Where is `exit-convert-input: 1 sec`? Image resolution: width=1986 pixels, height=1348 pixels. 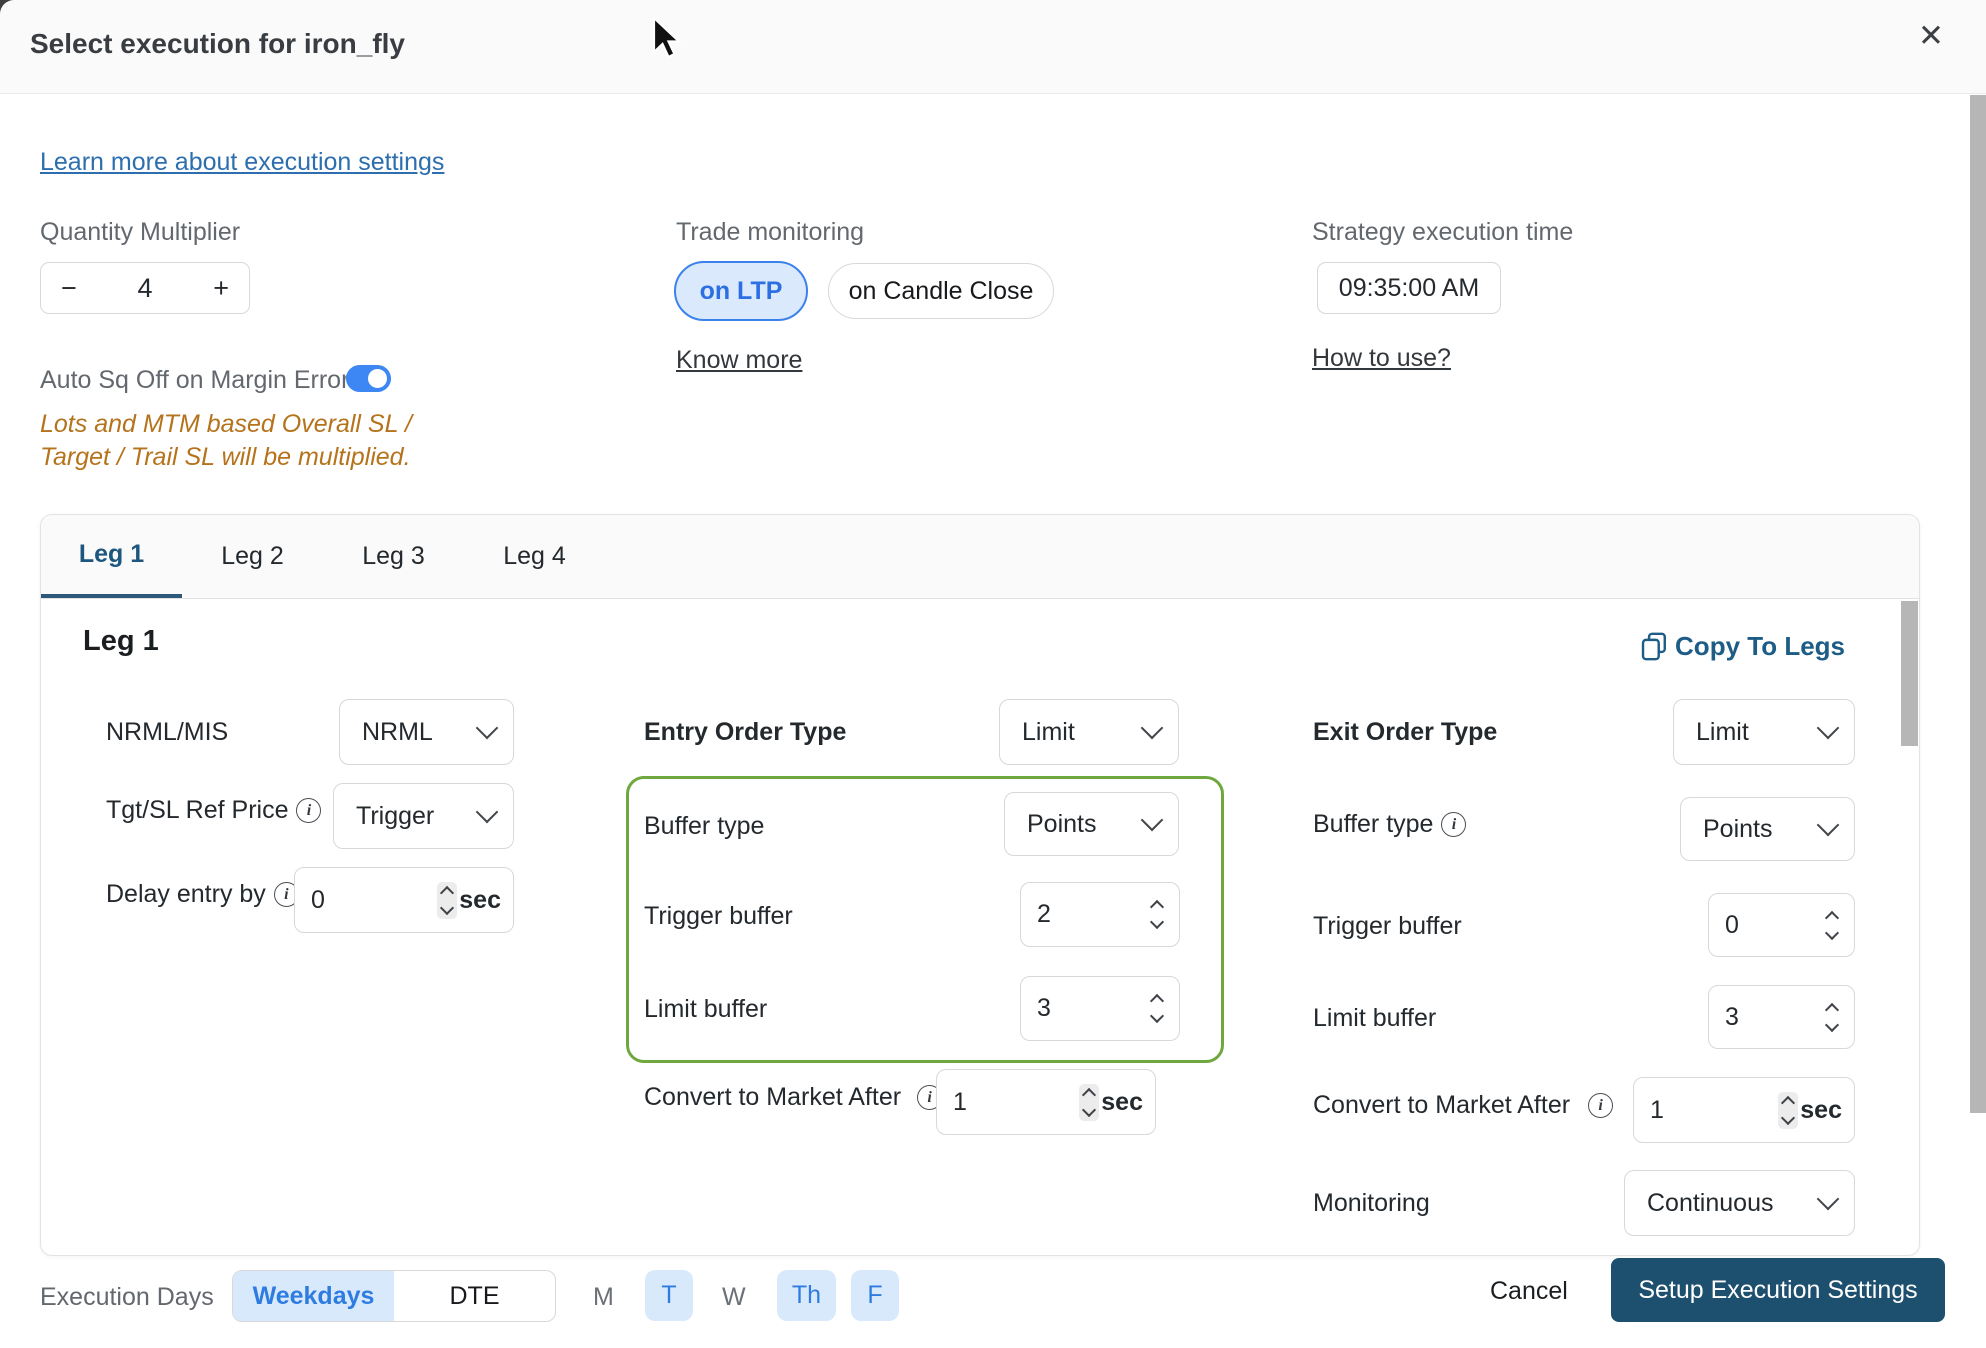 exit-convert-input: 1 sec is located at coordinates (1744, 1110).